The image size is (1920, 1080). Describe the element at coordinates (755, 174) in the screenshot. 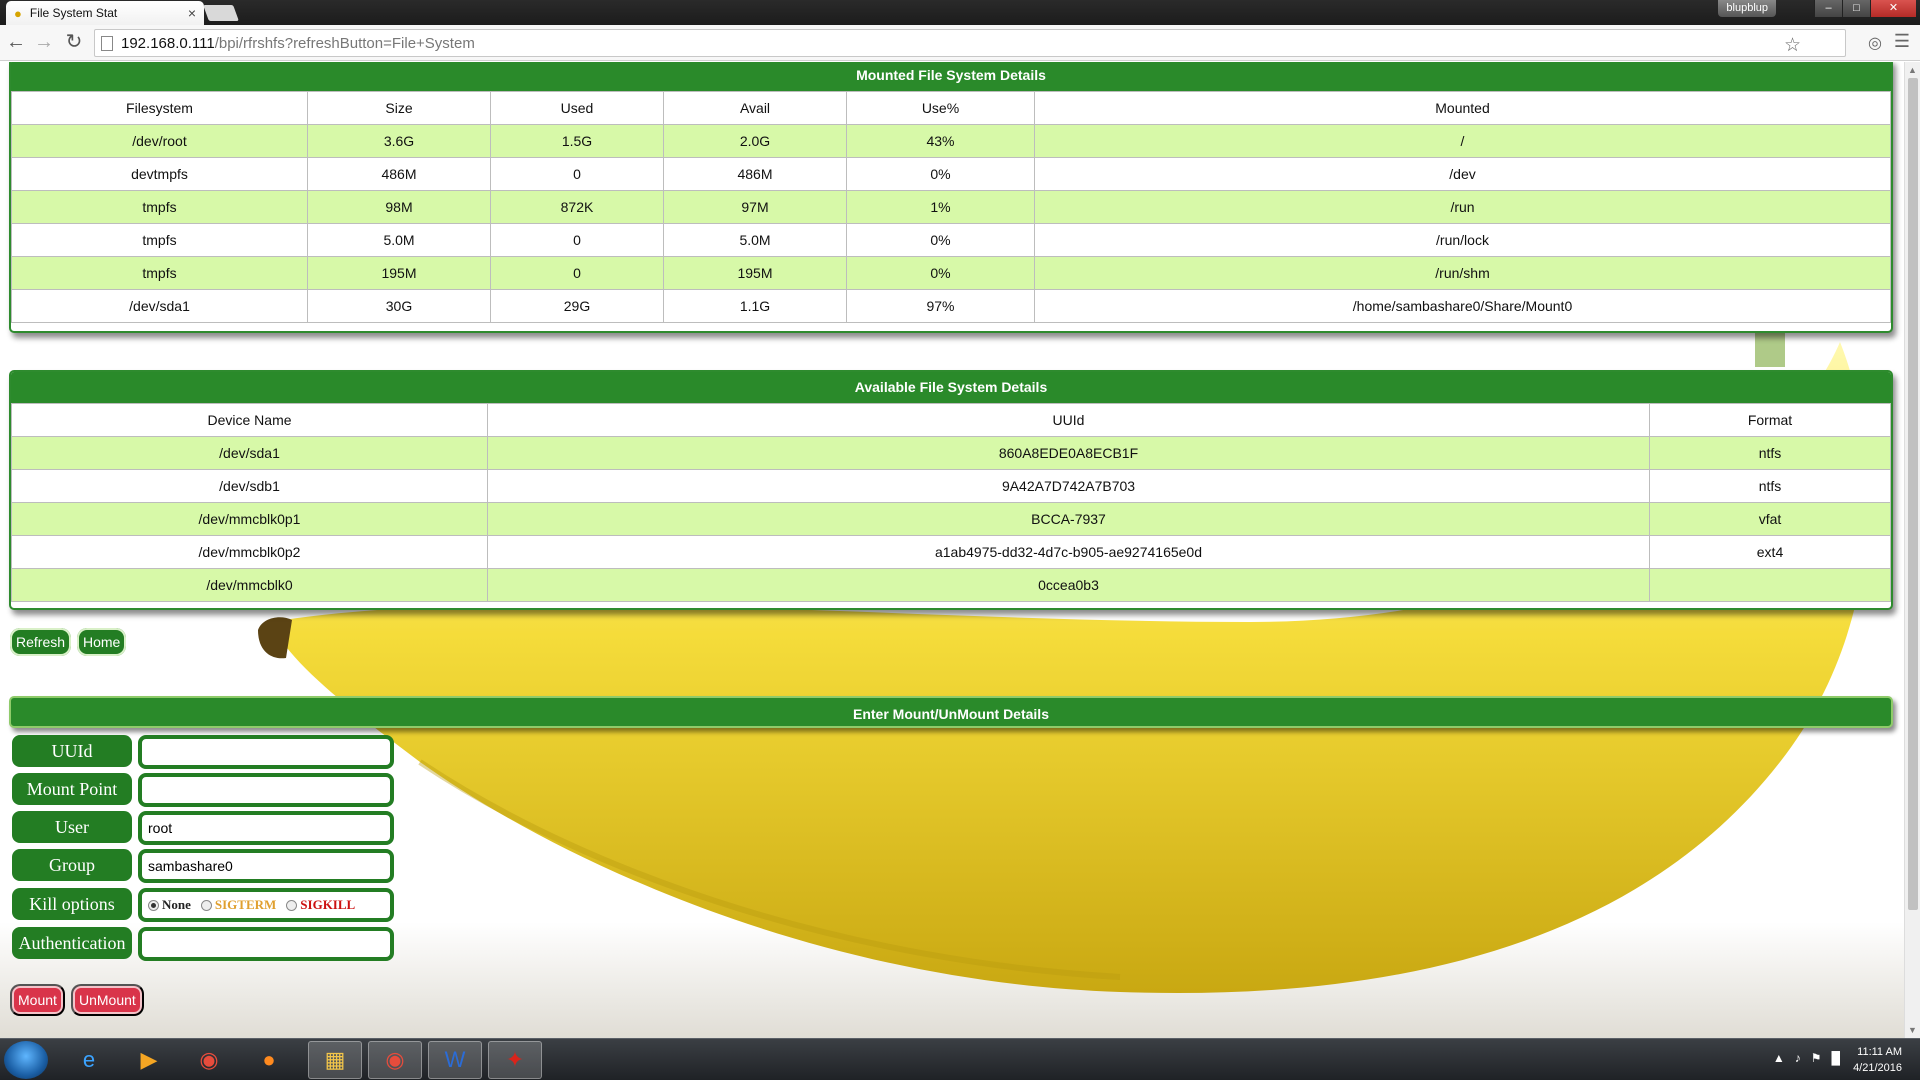

I see `table-cell: 486M` at that location.